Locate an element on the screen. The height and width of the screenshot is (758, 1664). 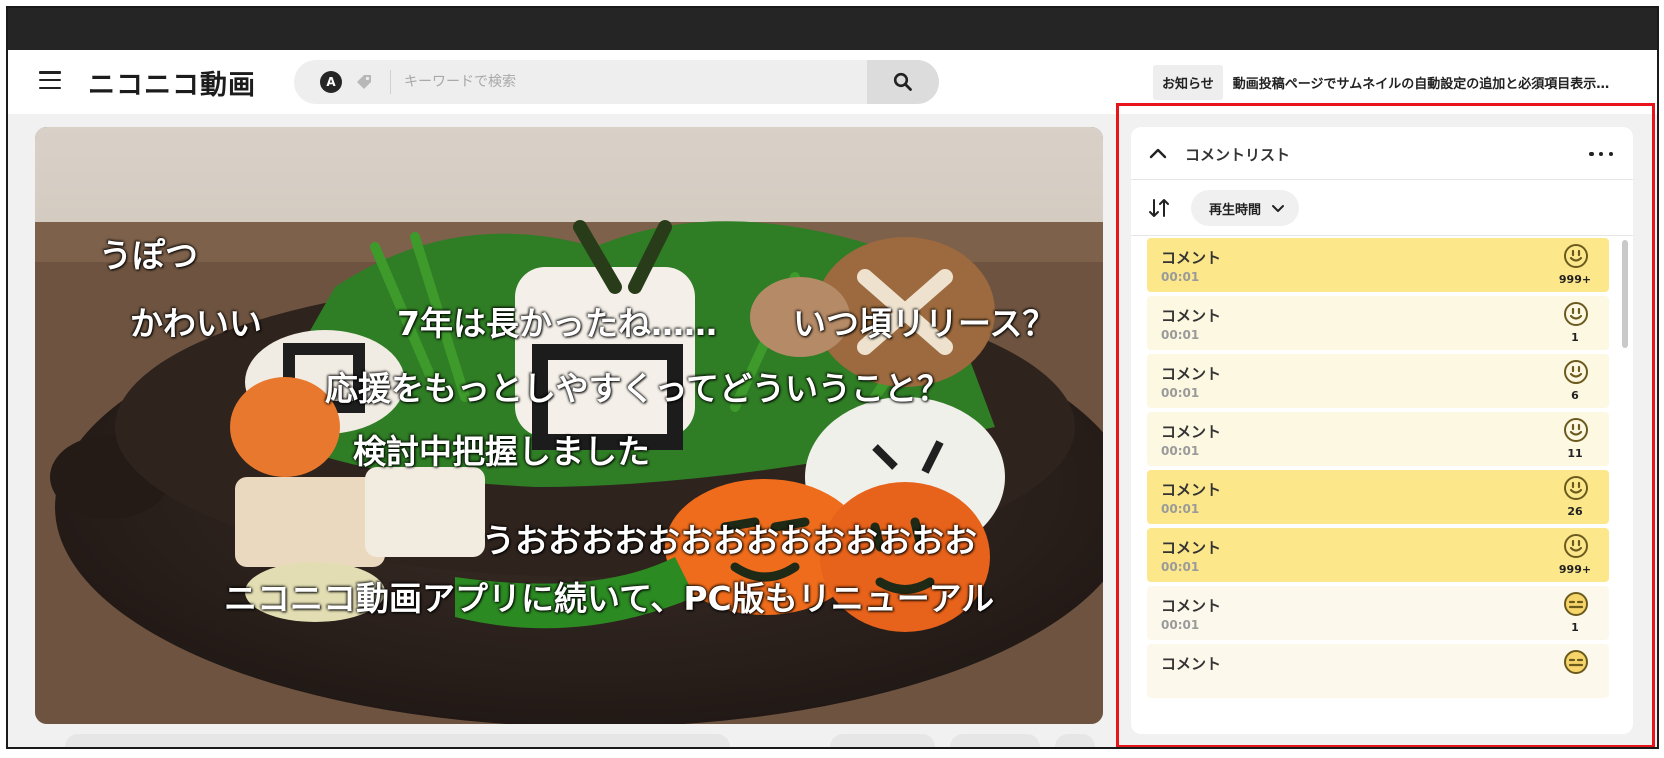
comment-list-header: コメントリスト is located at coordinates (1382, 153).